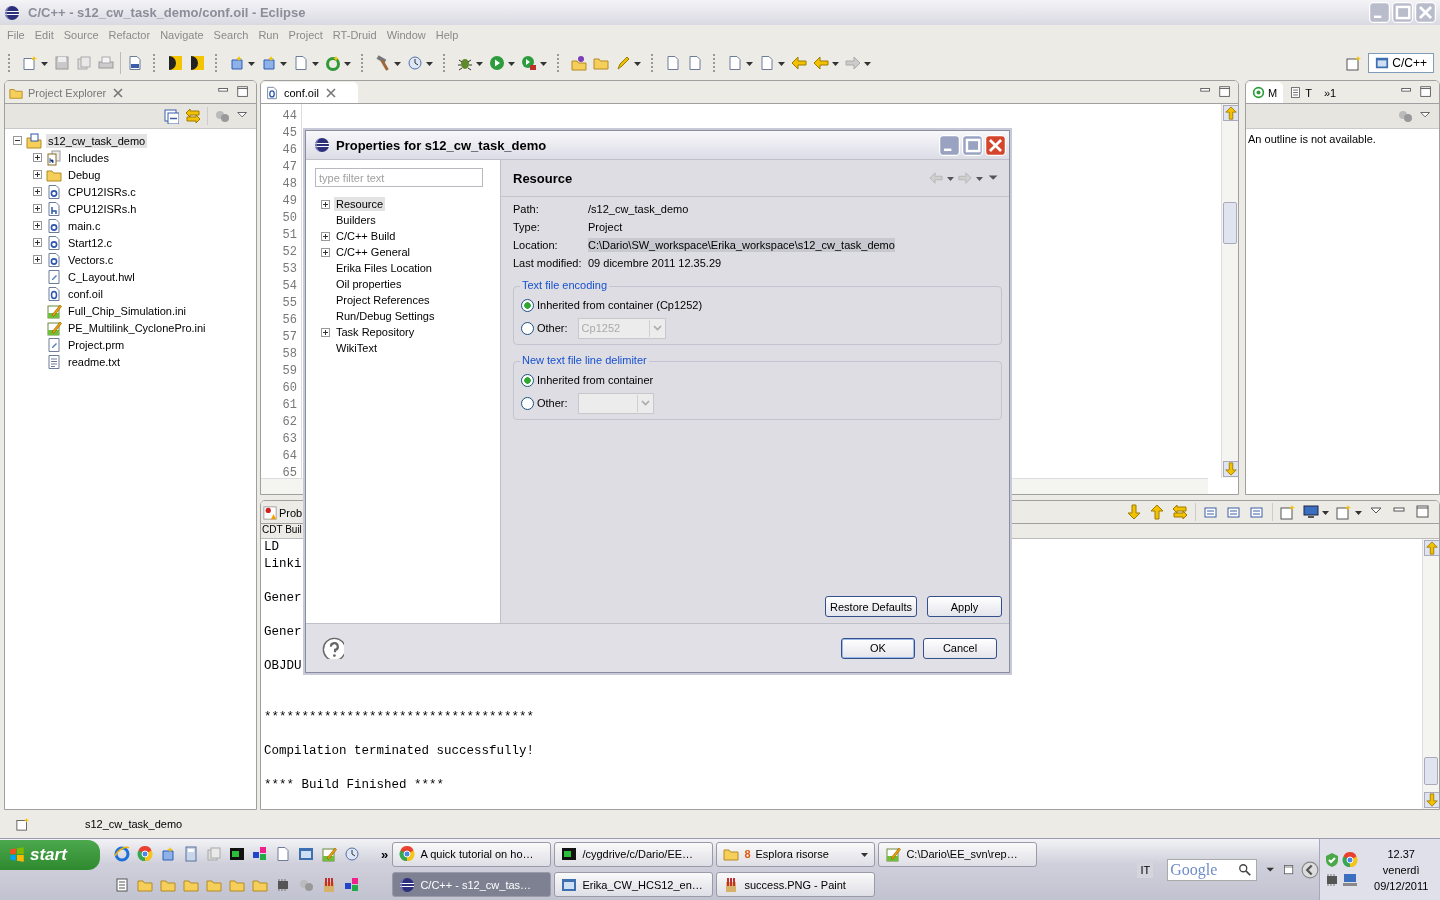 This screenshot has width=1440, height=900. Describe the element at coordinates (127, 310) in the screenshot. I see `tree-item: Full_Chip_Simulation.ini` at that location.